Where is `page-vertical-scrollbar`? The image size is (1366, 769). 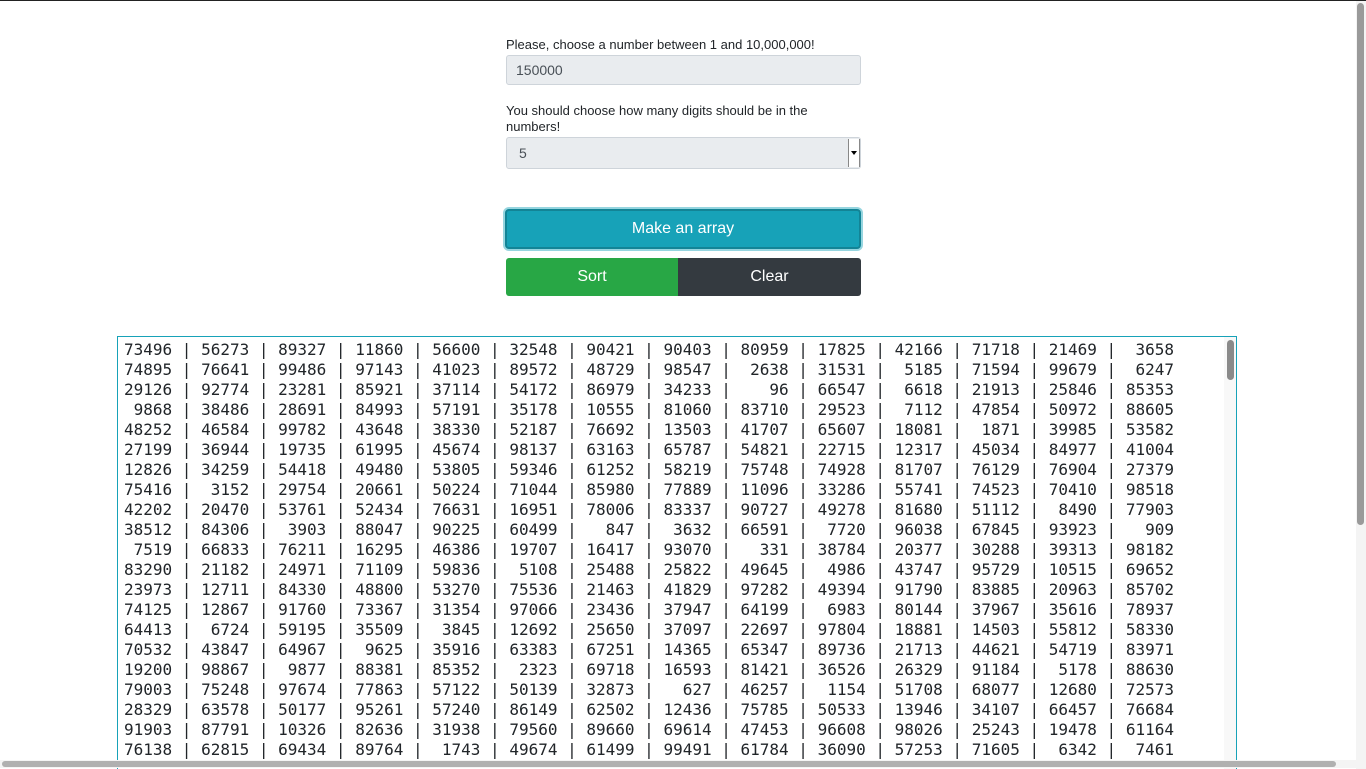 page-vertical-scrollbar is located at coordinates (1361, 385).